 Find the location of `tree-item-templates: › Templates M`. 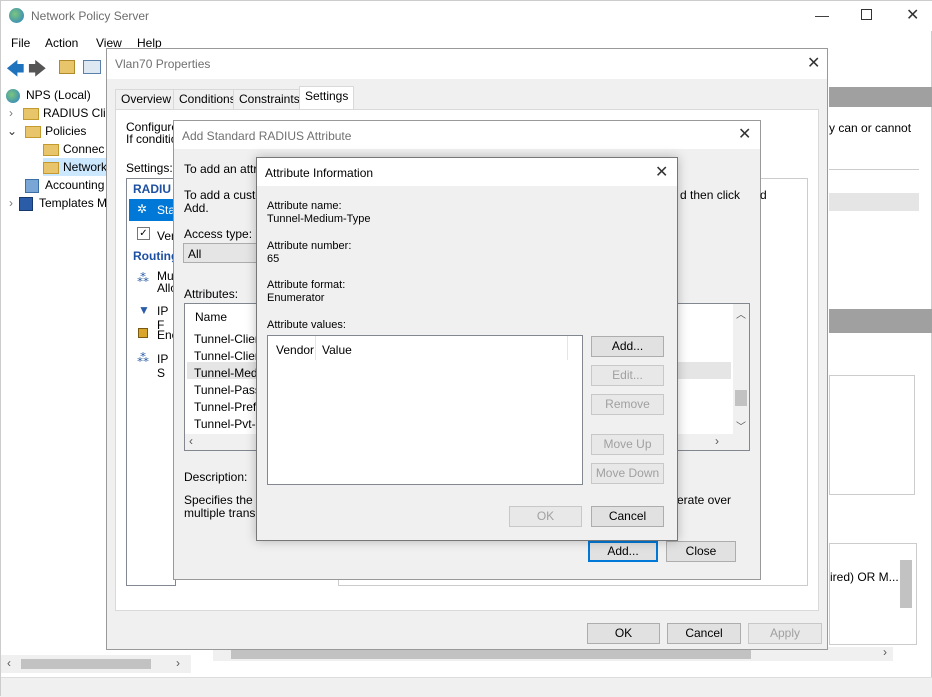

tree-item-templates: › Templates M is located at coordinates (58, 203).